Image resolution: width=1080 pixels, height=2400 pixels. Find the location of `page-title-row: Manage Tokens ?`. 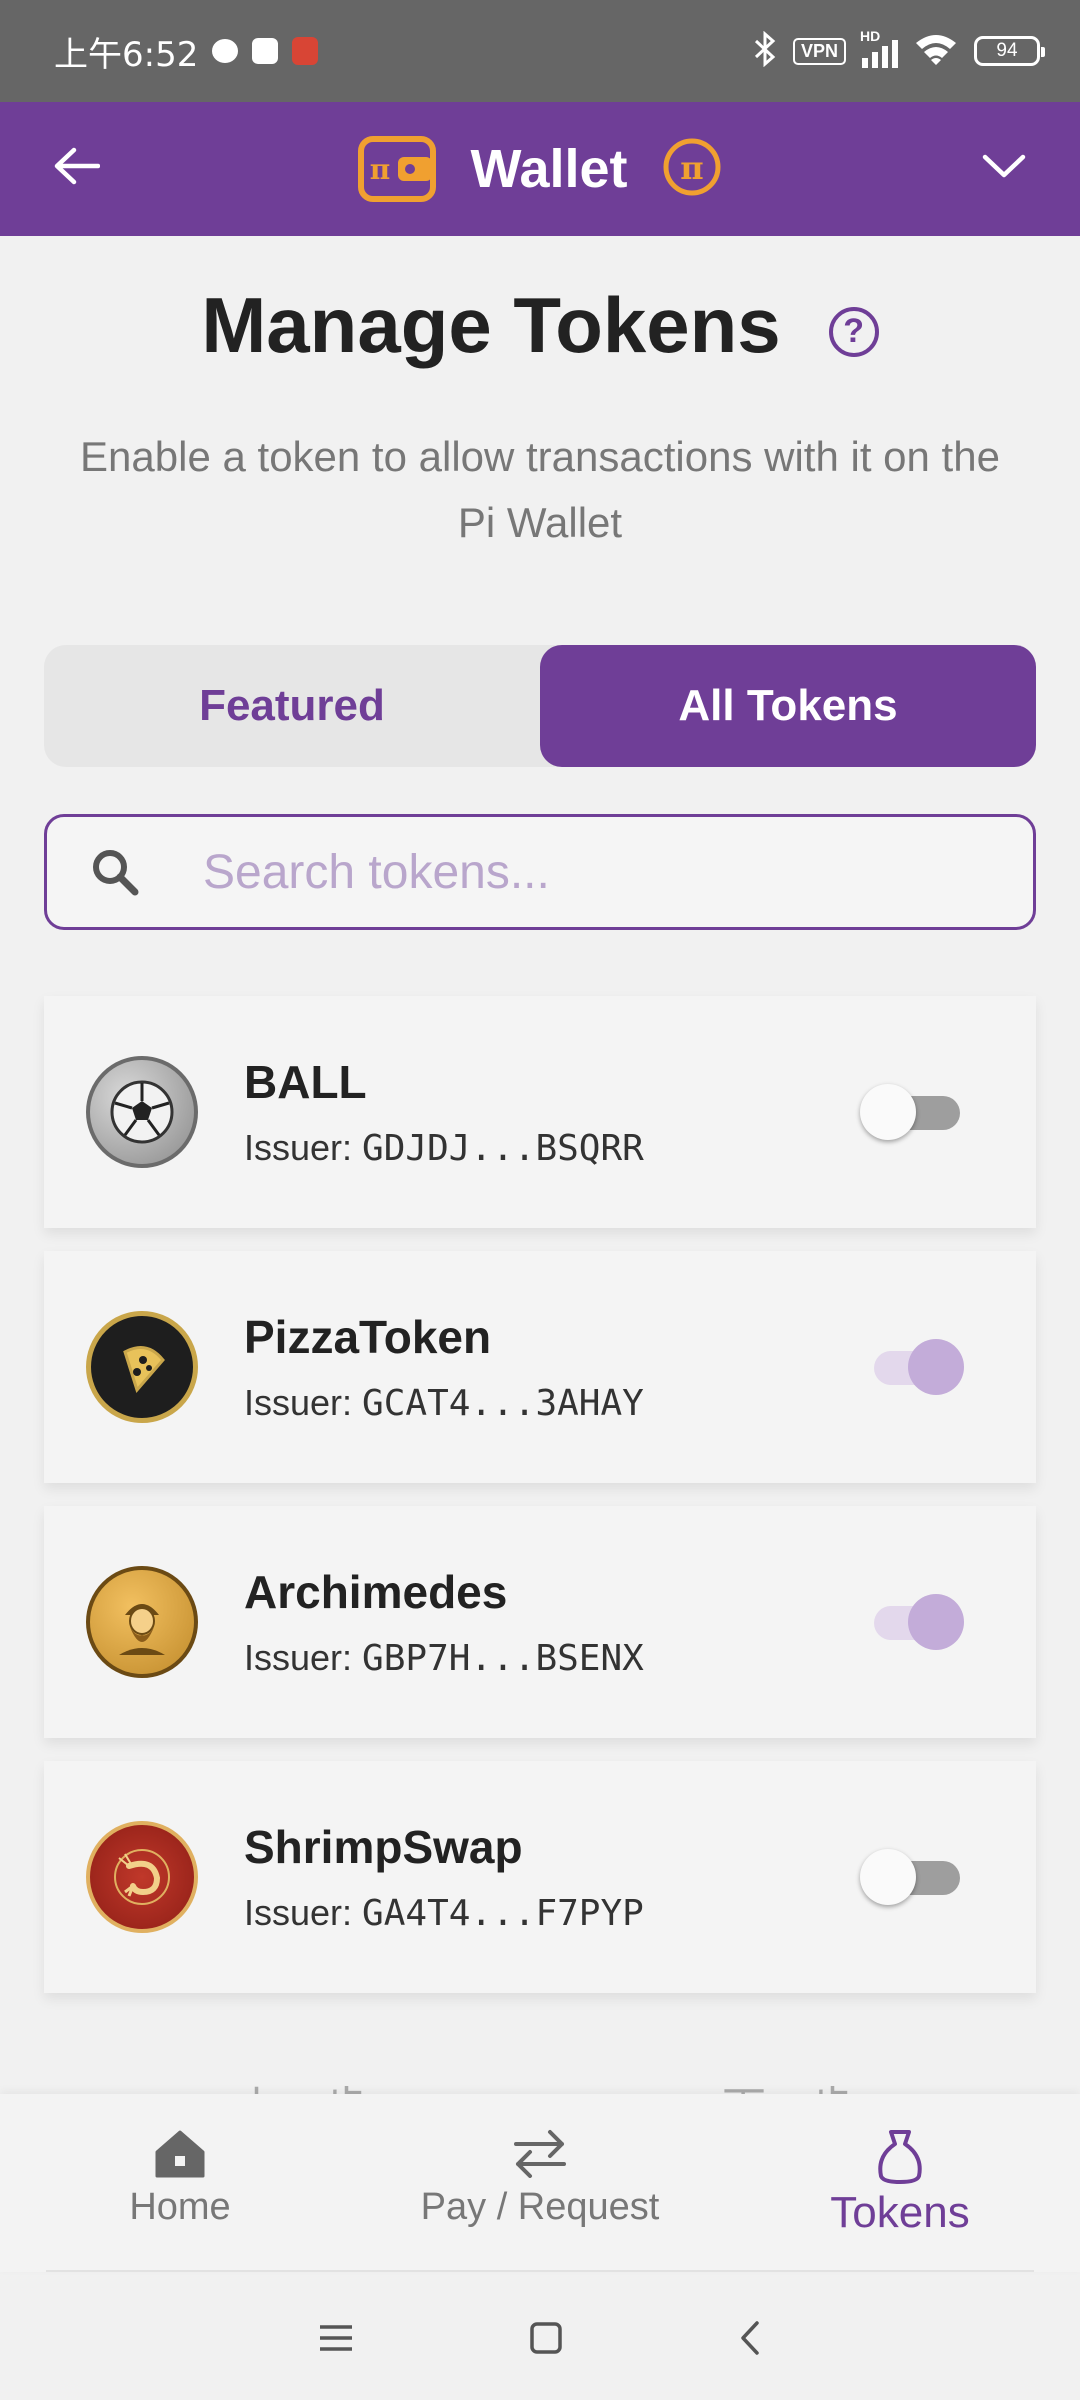

page-title-row: Manage Tokens ? is located at coordinates (540, 325).